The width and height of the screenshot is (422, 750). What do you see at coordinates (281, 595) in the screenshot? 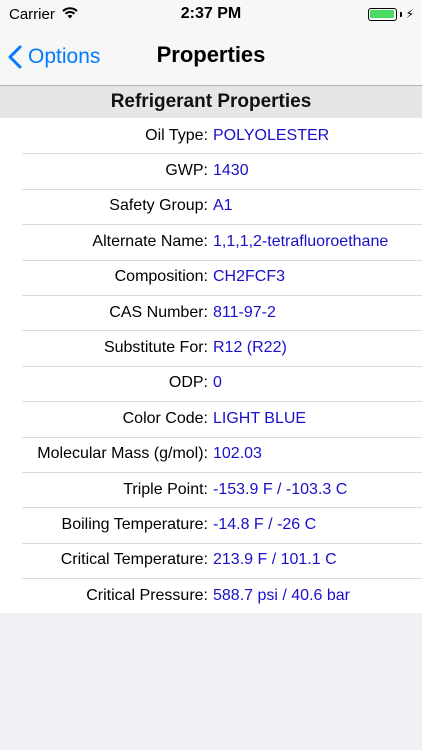
I see `property-value: 588.7 psi / 40.6 bar` at bounding box center [281, 595].